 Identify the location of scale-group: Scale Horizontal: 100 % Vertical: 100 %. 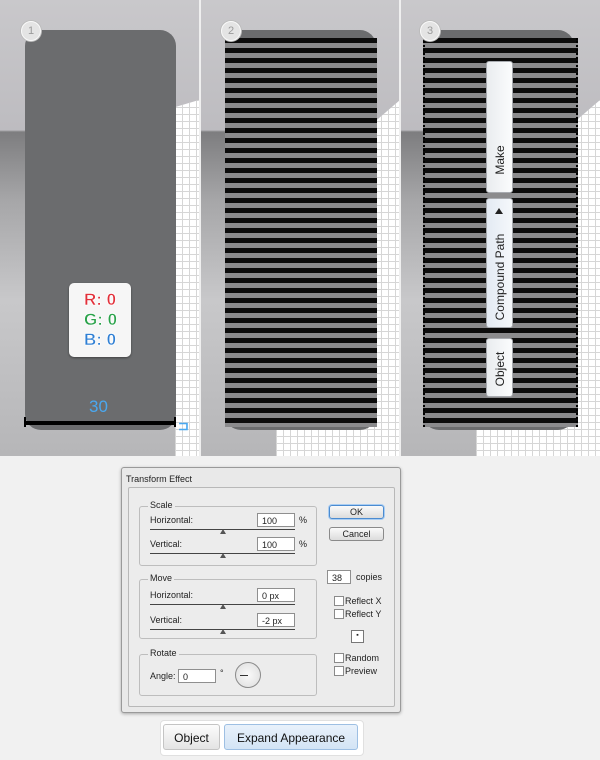
(228, 533).